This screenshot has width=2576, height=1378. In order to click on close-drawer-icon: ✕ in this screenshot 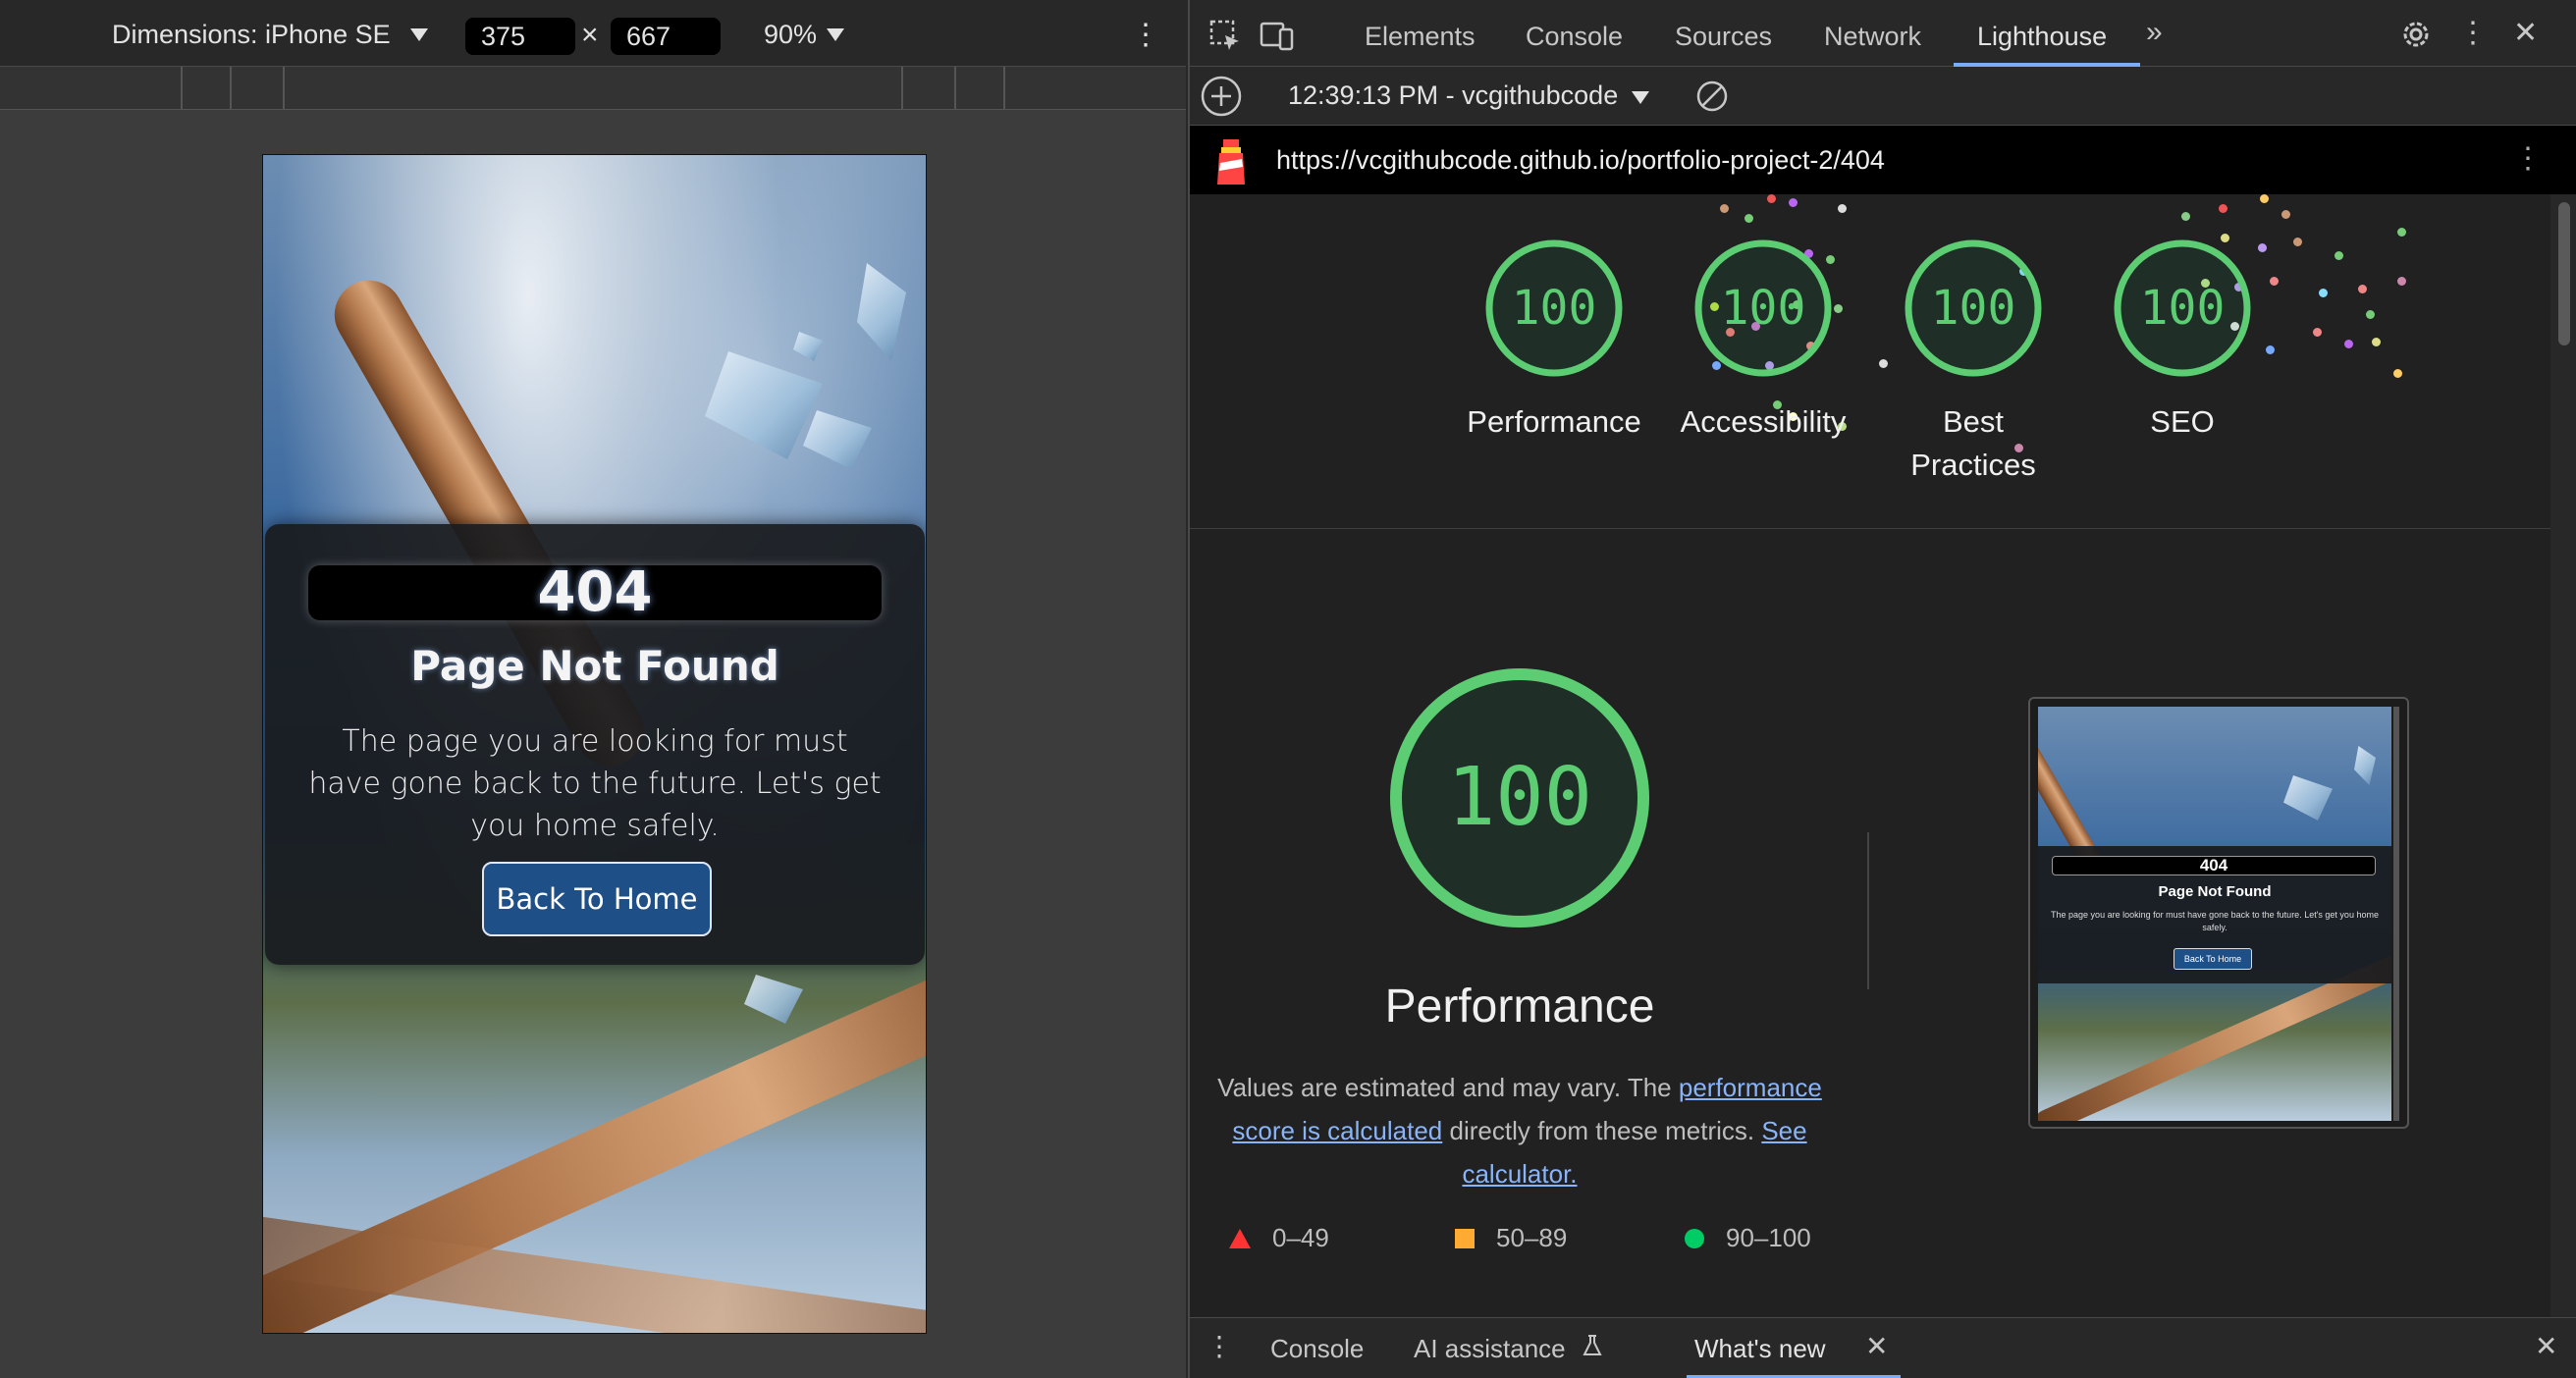, I will do `click(2546, 1346)`.